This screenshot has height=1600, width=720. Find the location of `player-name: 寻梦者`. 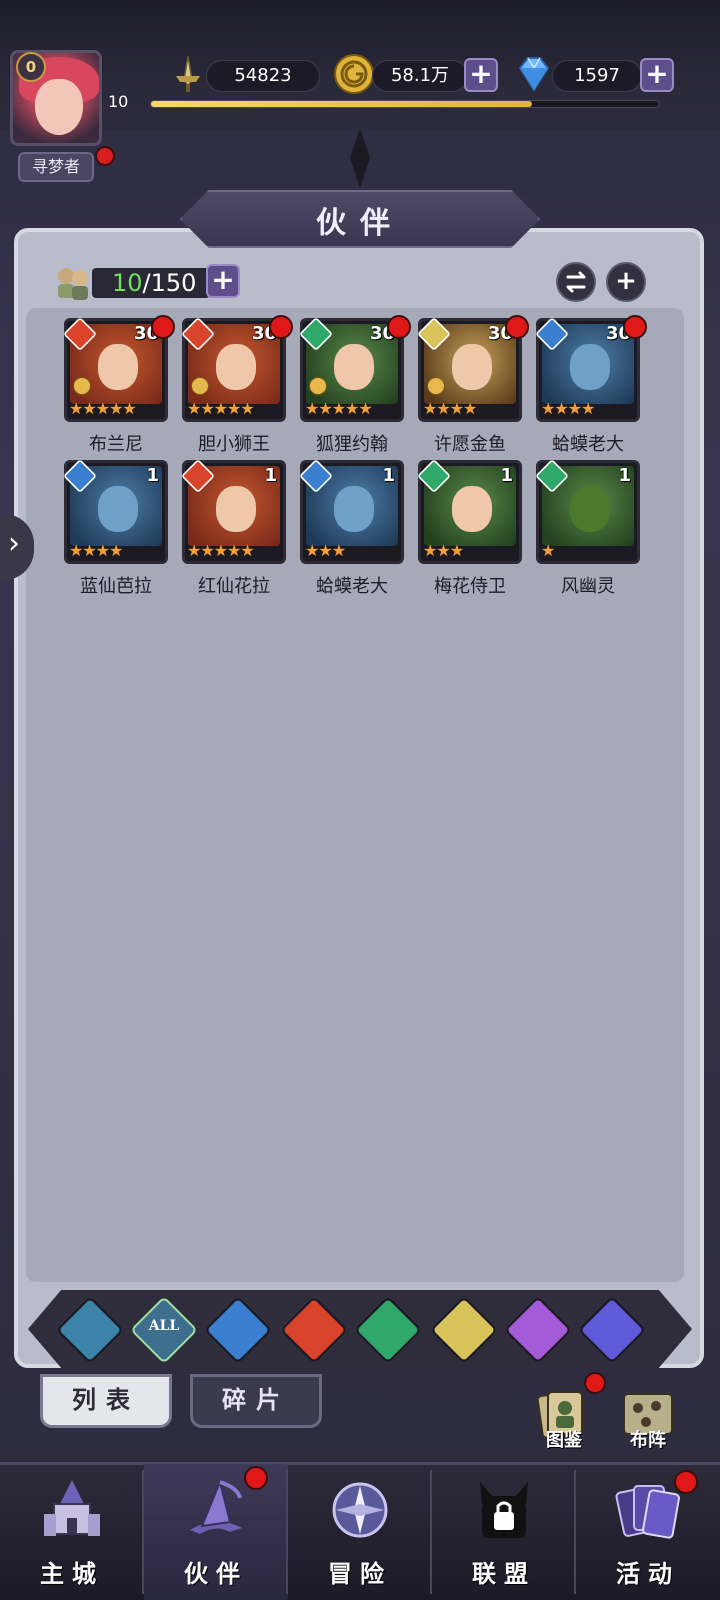

player-name: 寻梦者 is located at coordinates (56, 167).